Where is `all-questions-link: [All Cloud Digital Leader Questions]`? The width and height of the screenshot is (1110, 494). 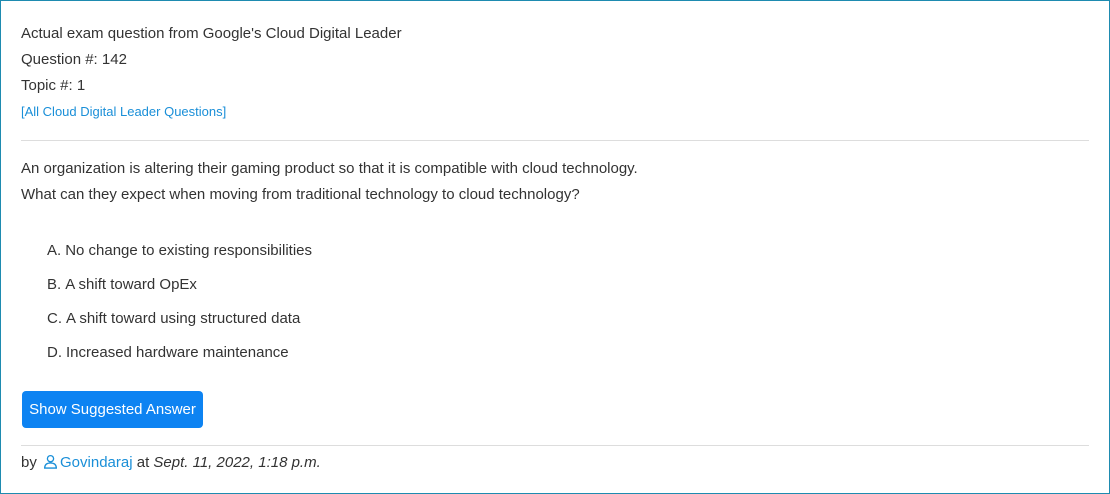
all-questions-link: [All Cloud Digital Leader Questions] is located at coordinates (211, 112).